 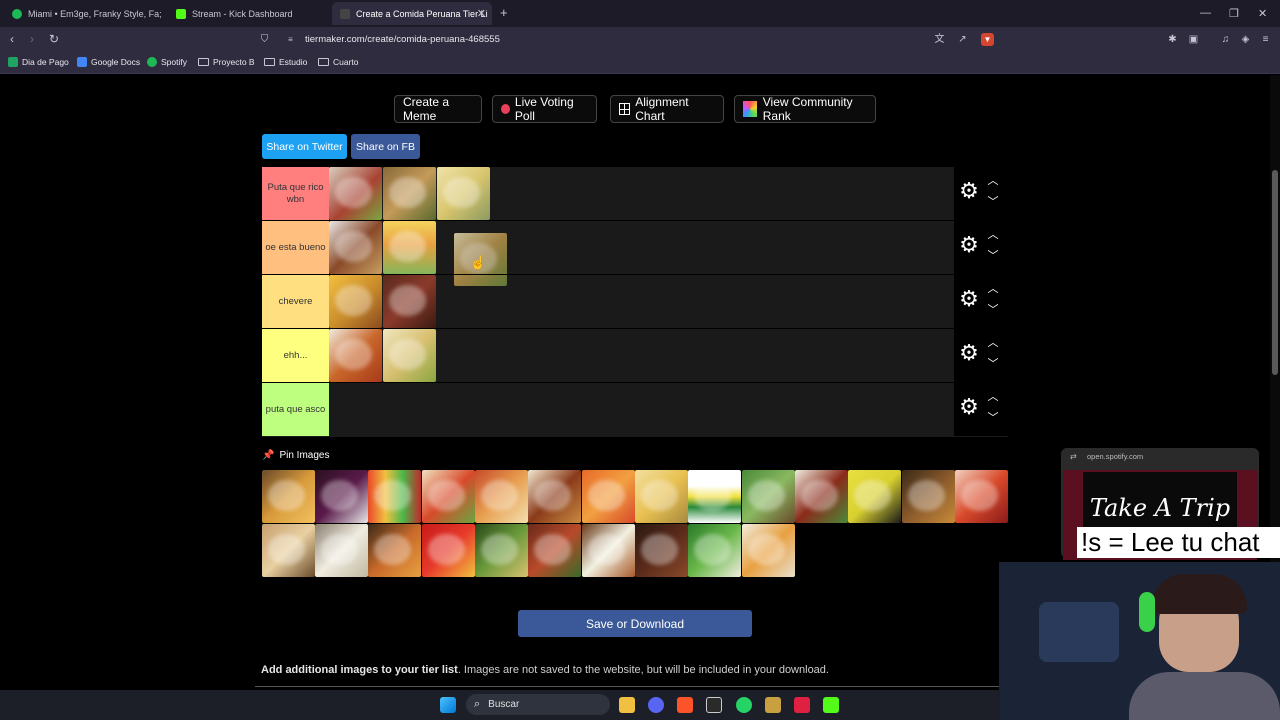 I want to click on tab-kick-dashboard: Stream - Kick Dashboard, so click(x=248, y=13).